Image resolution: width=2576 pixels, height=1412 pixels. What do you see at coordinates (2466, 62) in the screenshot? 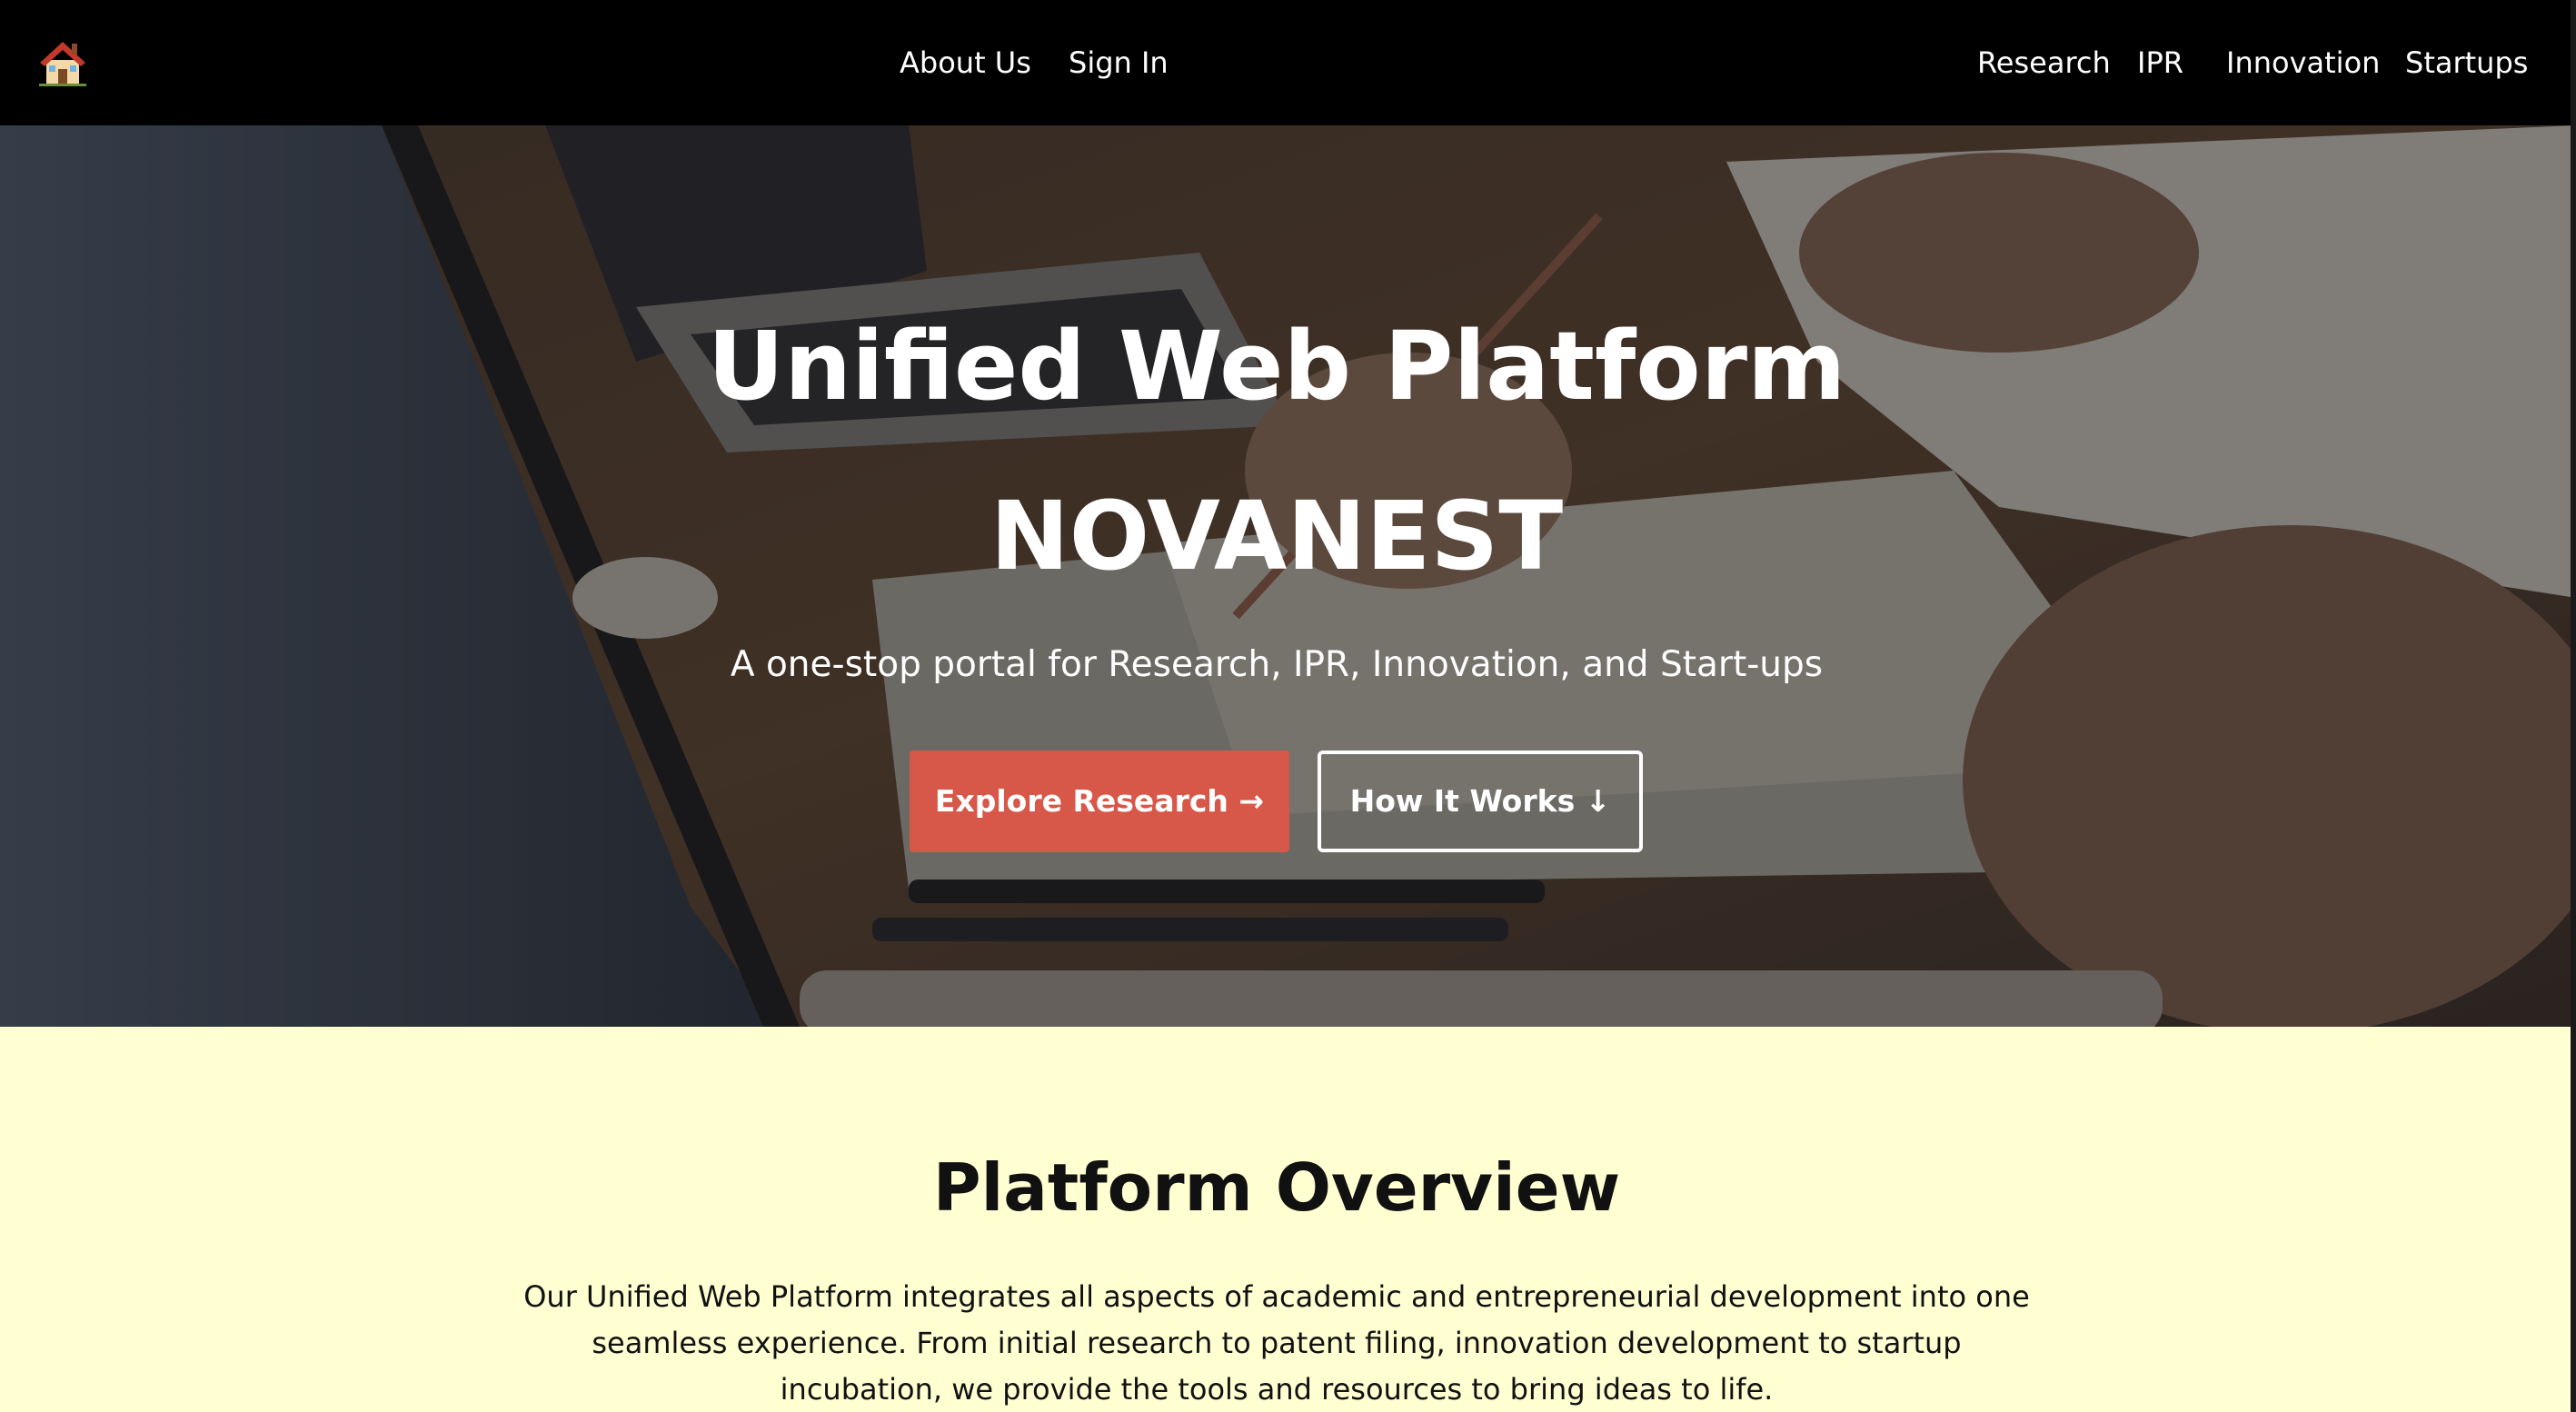
I see `nav-startups: Startups` at bounding box center [2466, 62].